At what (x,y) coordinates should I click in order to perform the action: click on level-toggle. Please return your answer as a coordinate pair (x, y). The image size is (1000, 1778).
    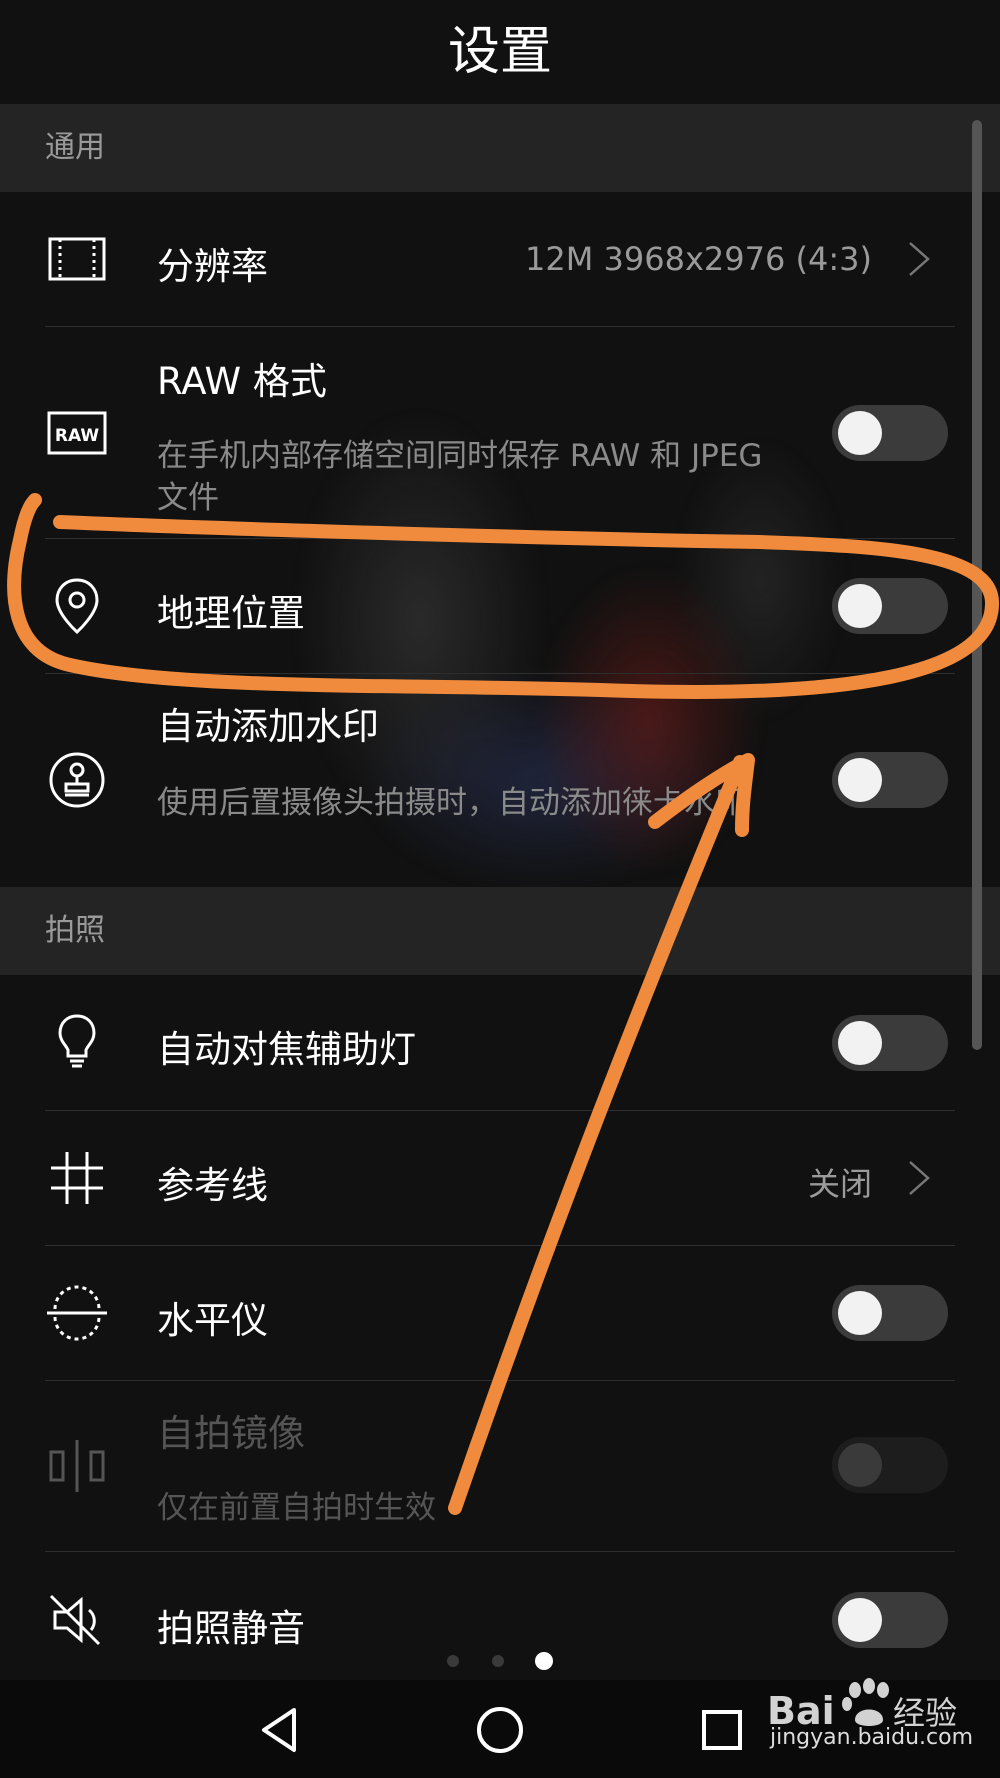
    Looking at the image, I should click on (890, 1313).